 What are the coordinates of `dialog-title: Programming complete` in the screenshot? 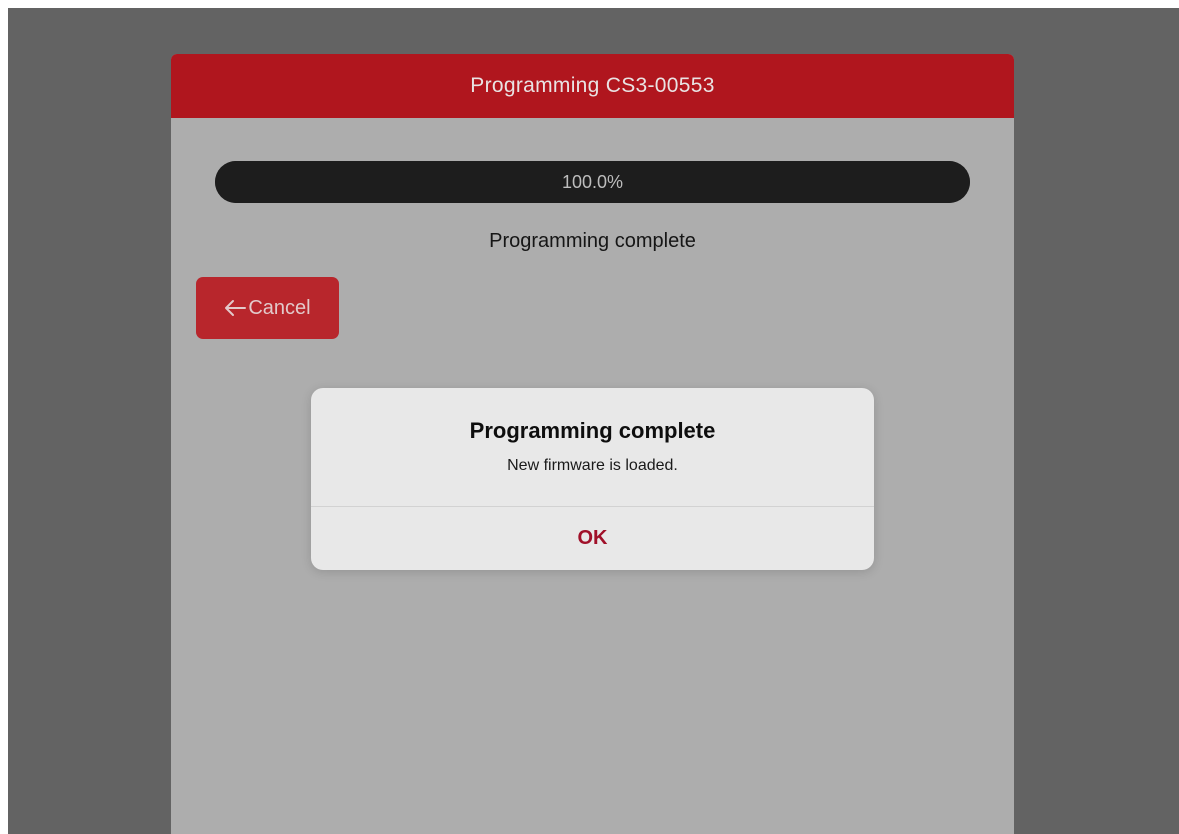 It's located at (592, 430).